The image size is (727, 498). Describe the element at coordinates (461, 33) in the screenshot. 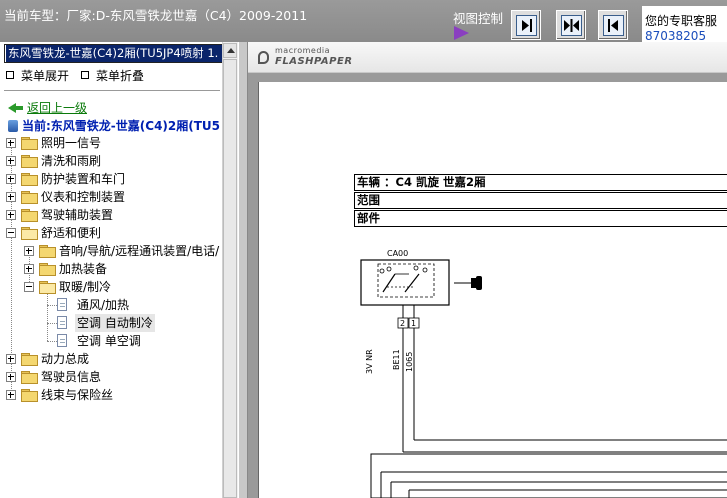

I see `view-control-arrow-icon` at that location.